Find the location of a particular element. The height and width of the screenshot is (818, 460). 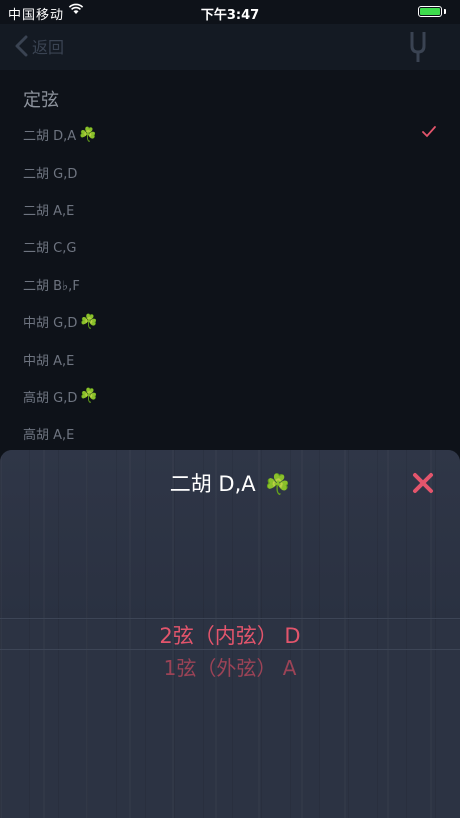

close-button is located at coordinates (423, 483).